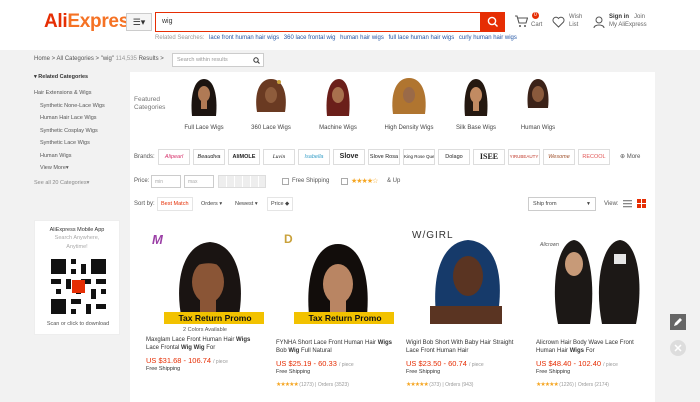 The width and height of the screenshot is (700, 402). Describe the element at coordinates (419, 157) in the screenshot. I see `brand-chip: King Rose Queen` at that location.